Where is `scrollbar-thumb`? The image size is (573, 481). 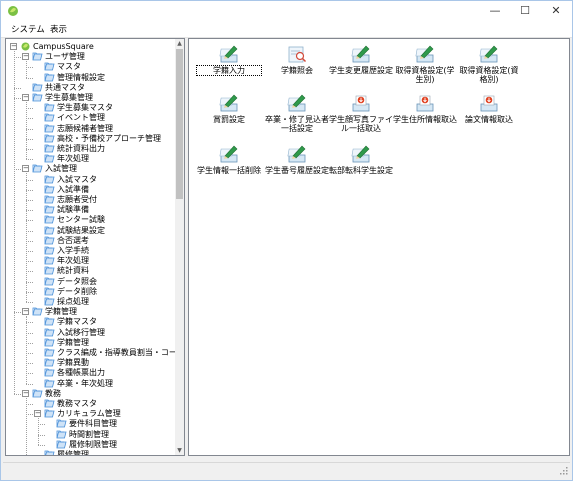
scrollbar-thumb is located at coordinates (179, 124).